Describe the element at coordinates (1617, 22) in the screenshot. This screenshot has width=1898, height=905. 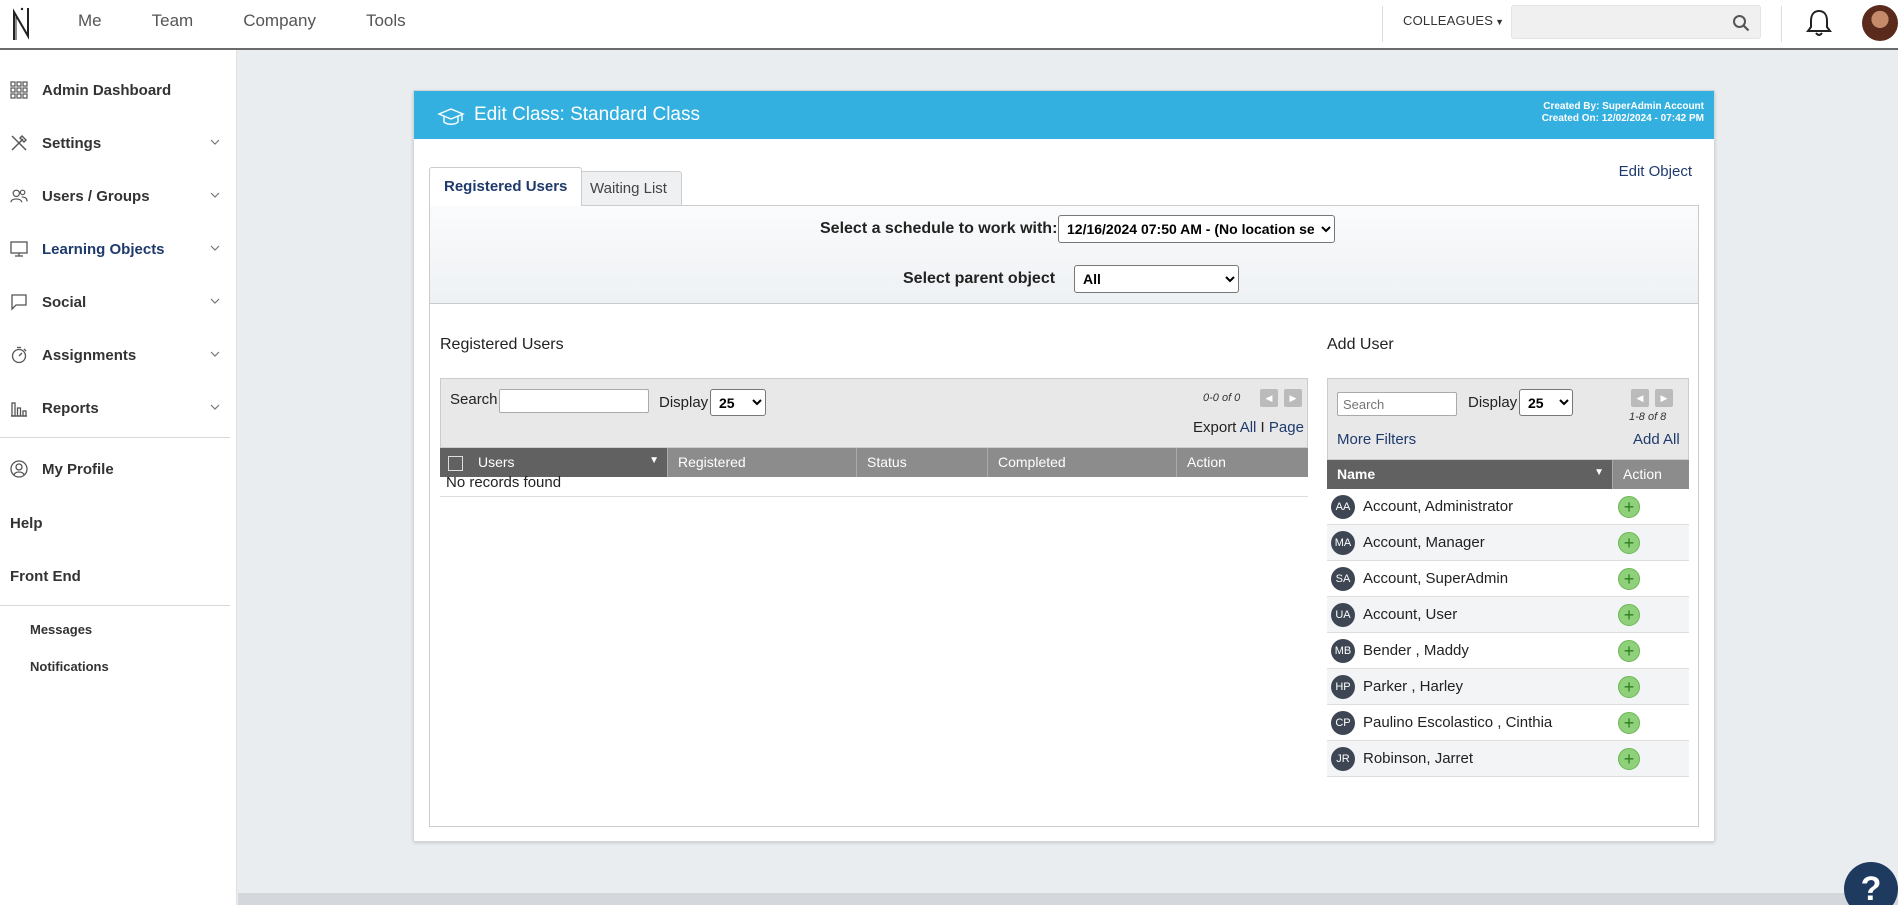
I see `top-search-input` at that location.